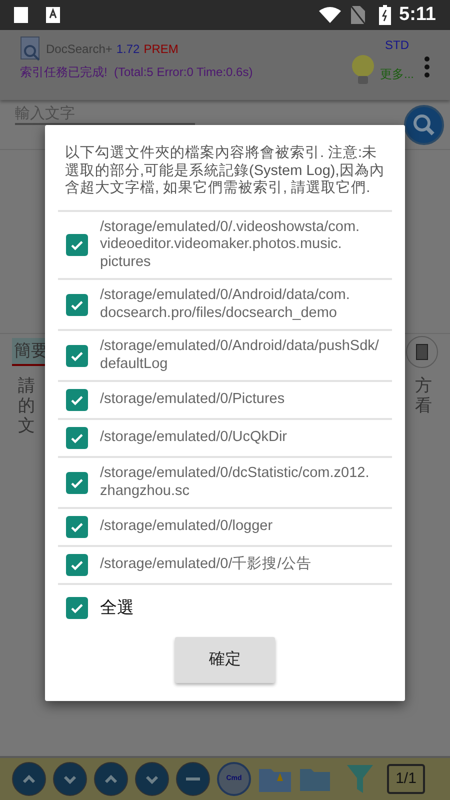 Image resolution: width=450 pixels, height=800 pixels. I want to click on help-text: 的, so click(26, 406).